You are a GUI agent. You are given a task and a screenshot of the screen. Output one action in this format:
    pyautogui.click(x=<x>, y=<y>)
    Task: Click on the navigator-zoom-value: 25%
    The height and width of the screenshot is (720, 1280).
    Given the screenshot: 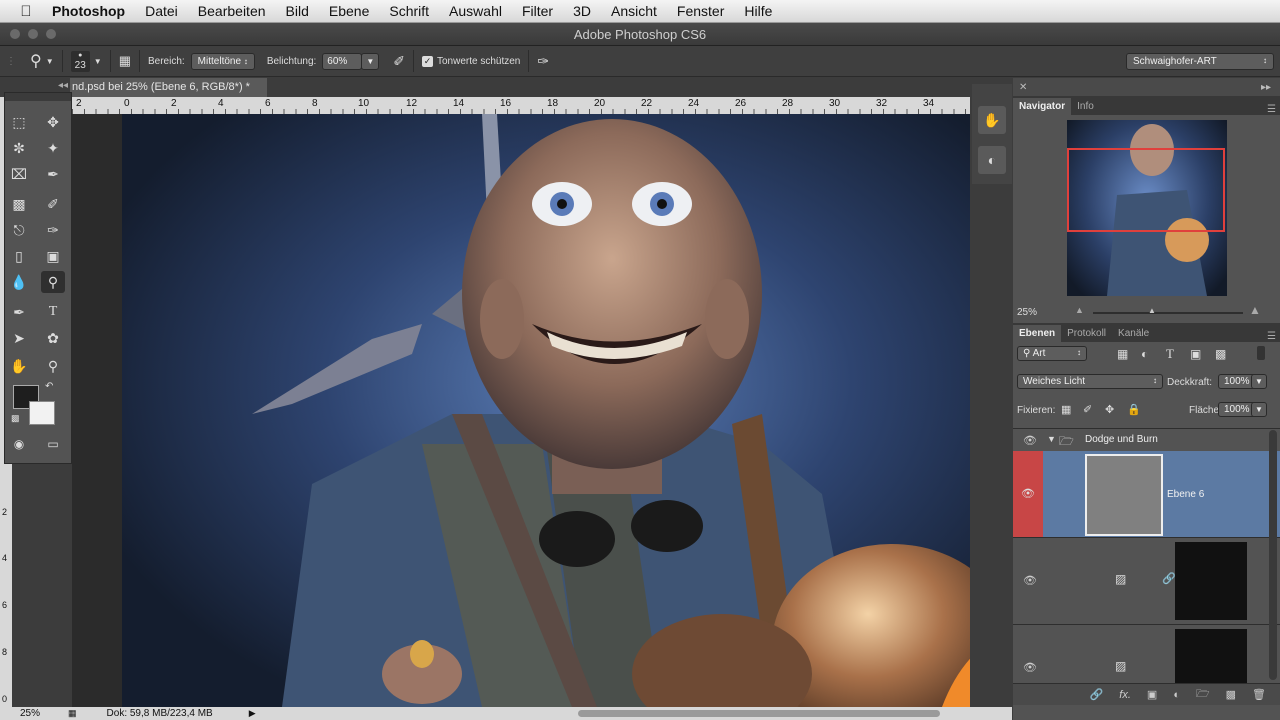 What is the action you would take?
    pyautogui.click(x=1027, y=312)
    